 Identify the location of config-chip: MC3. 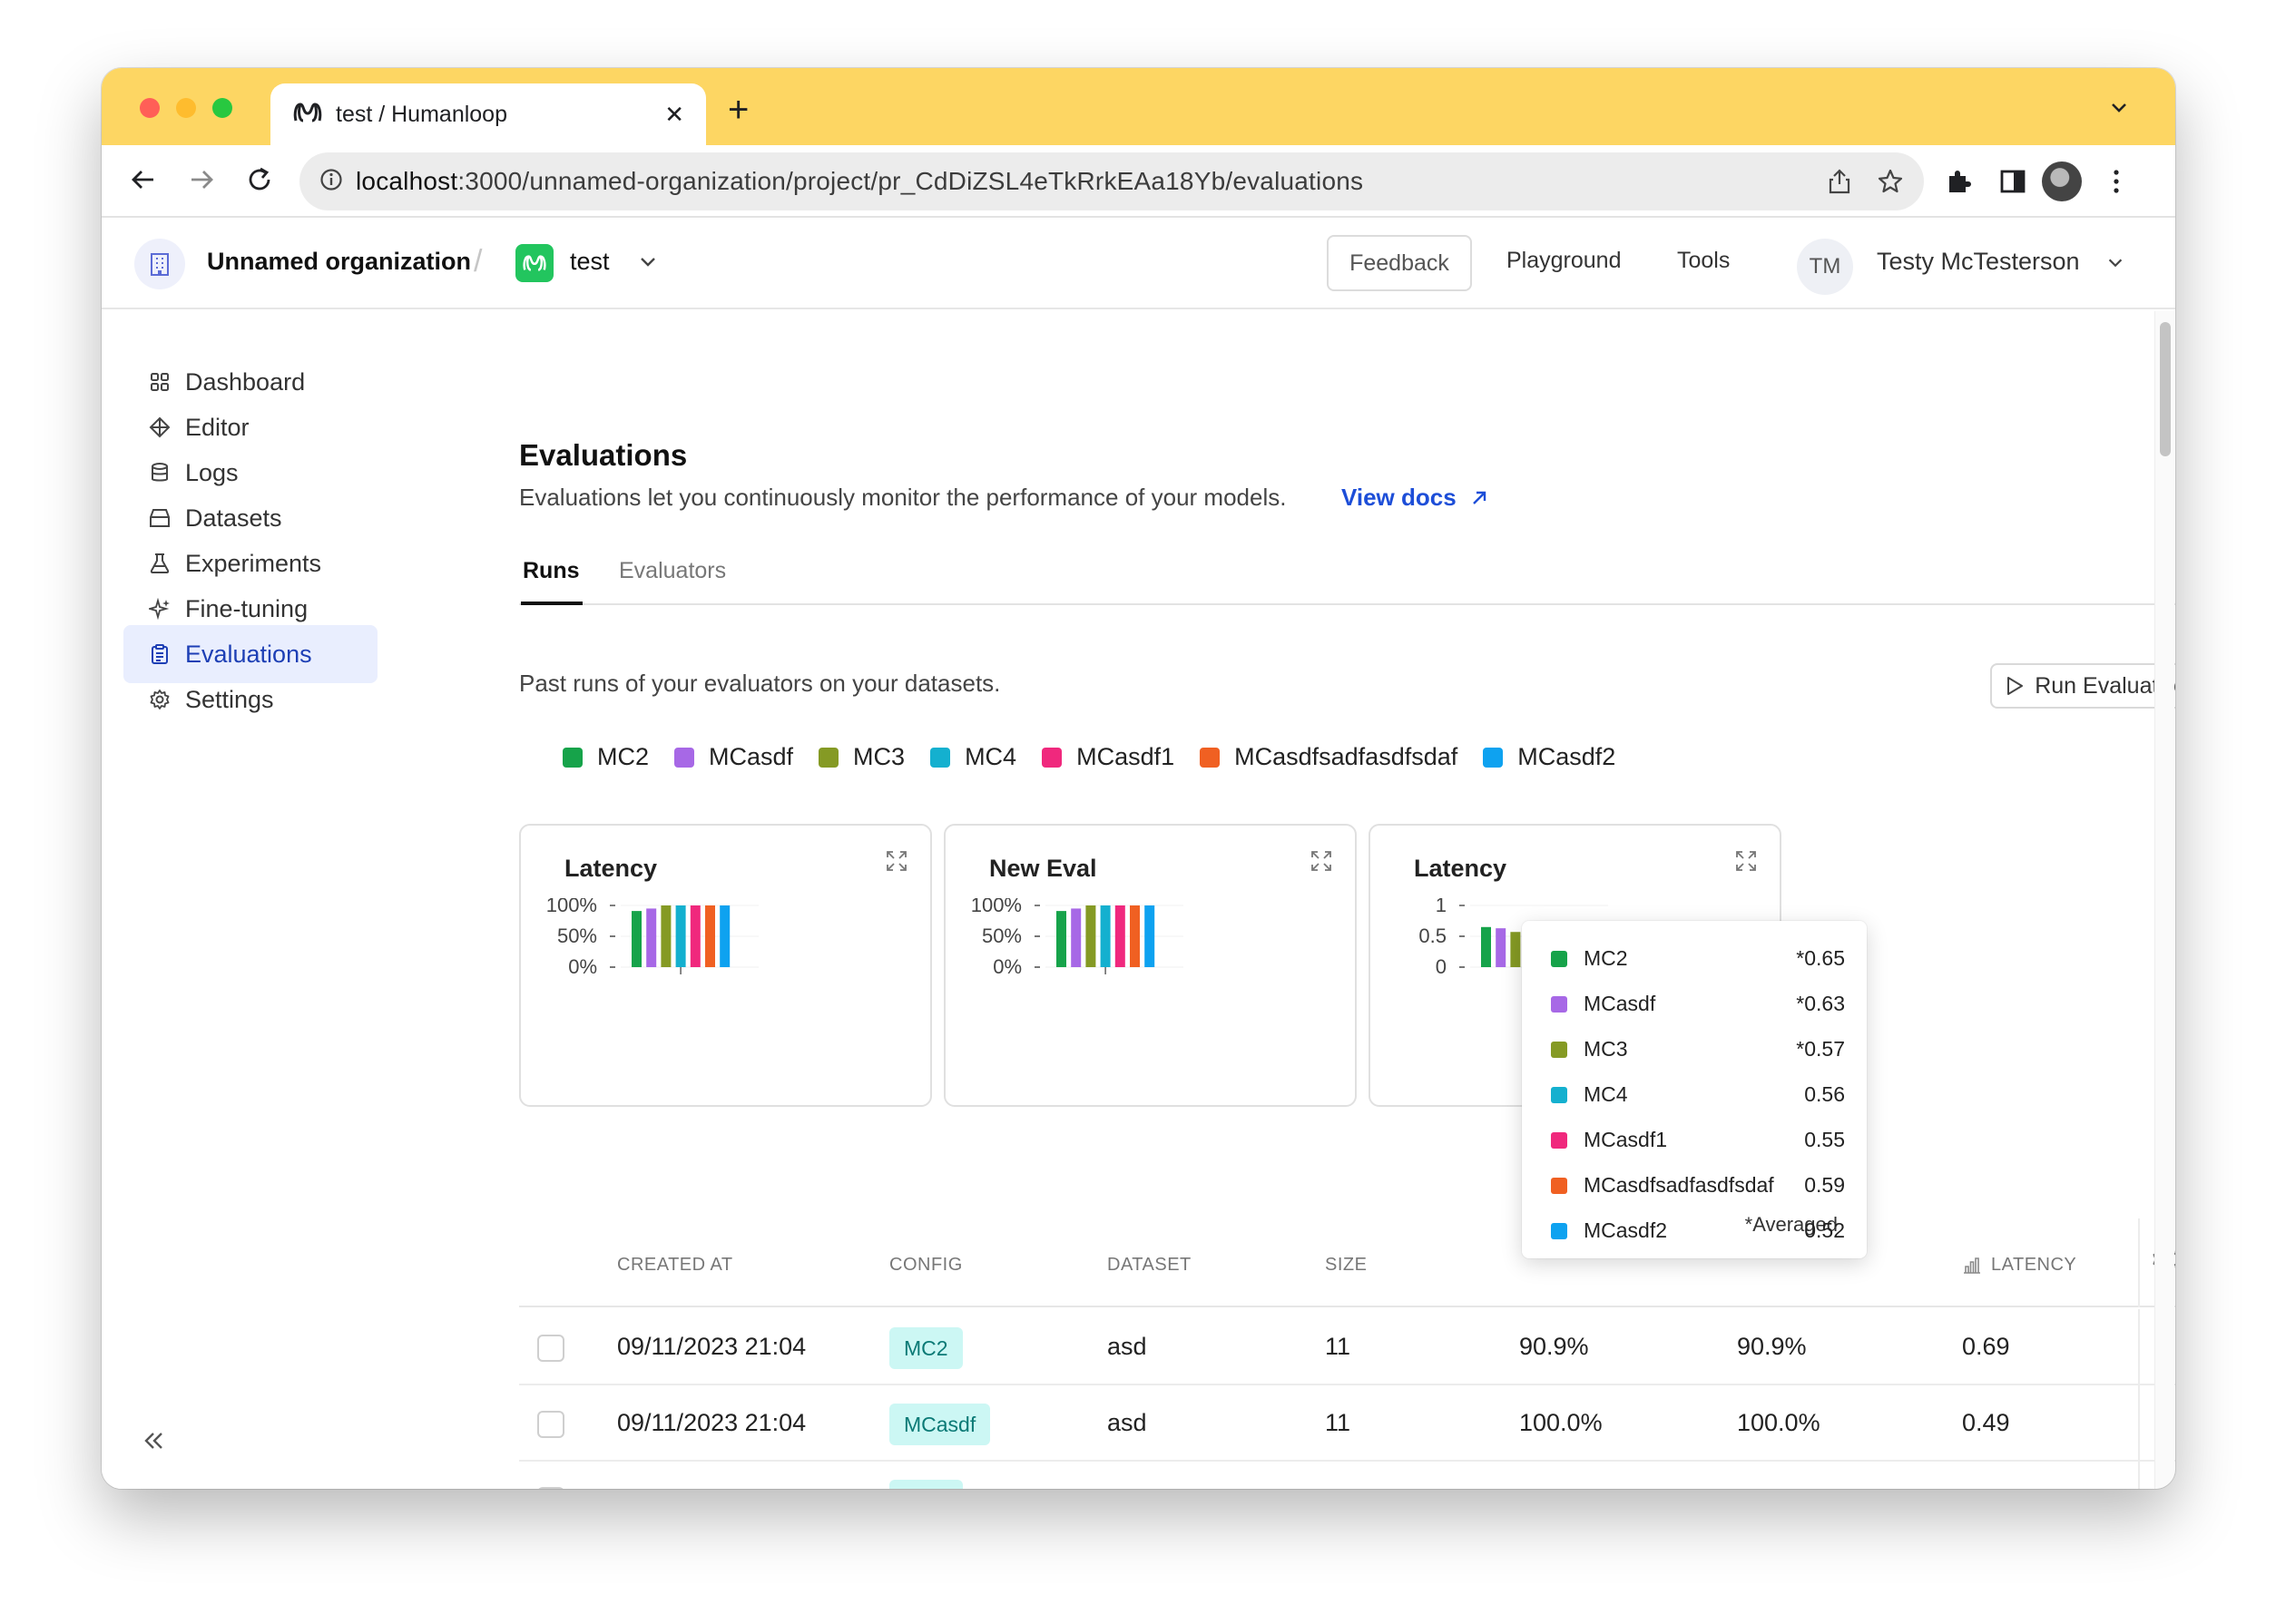
(926, 1484).